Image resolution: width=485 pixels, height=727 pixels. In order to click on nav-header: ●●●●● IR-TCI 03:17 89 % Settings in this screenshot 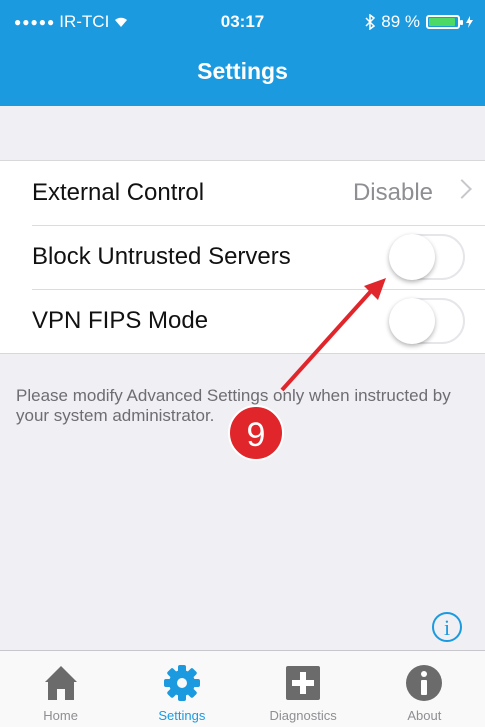, I will do `click(242, 53)`.